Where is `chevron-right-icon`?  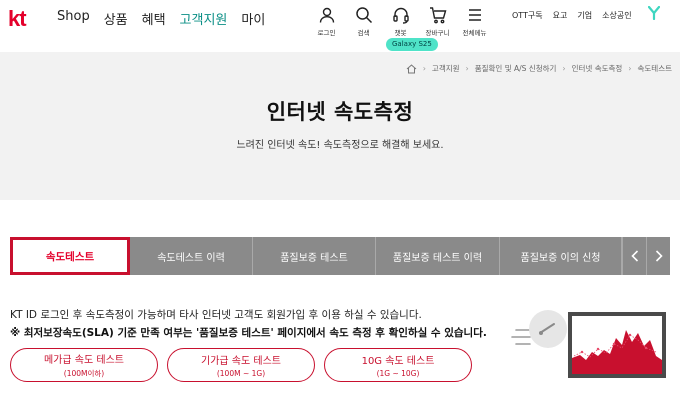 chevron-right-icon is located at coordinates (659, 256).